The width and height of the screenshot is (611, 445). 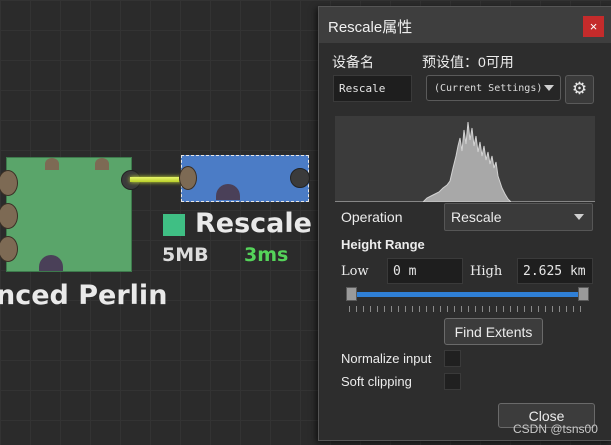 What do you see at coordinates (376, 381) in the screenshot?
I see `soft-clipping-label: Soft clipping` at bounding box center [376, 381].